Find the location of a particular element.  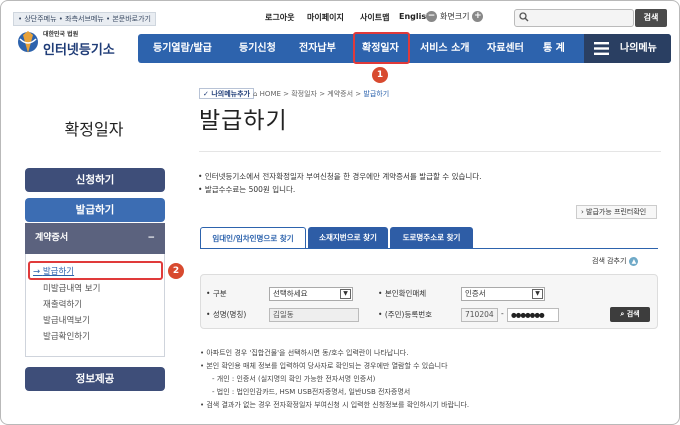

sidebar-sub-reprint: 재출력하기 is located at coordinates (62, 304).